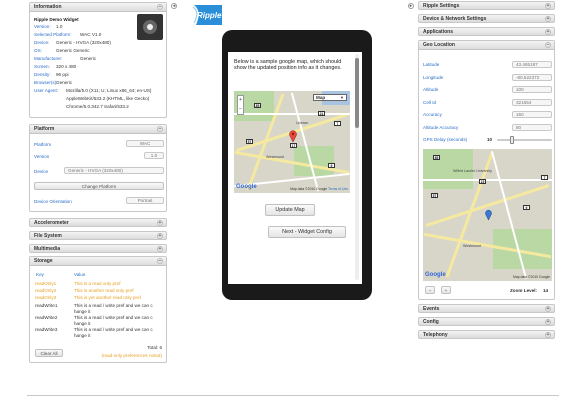 This screenshot has width=582, height=400. Describe the element at coordinates (433, 77) in the screenshot. I see `geo-field-label: Longitude` at that location.